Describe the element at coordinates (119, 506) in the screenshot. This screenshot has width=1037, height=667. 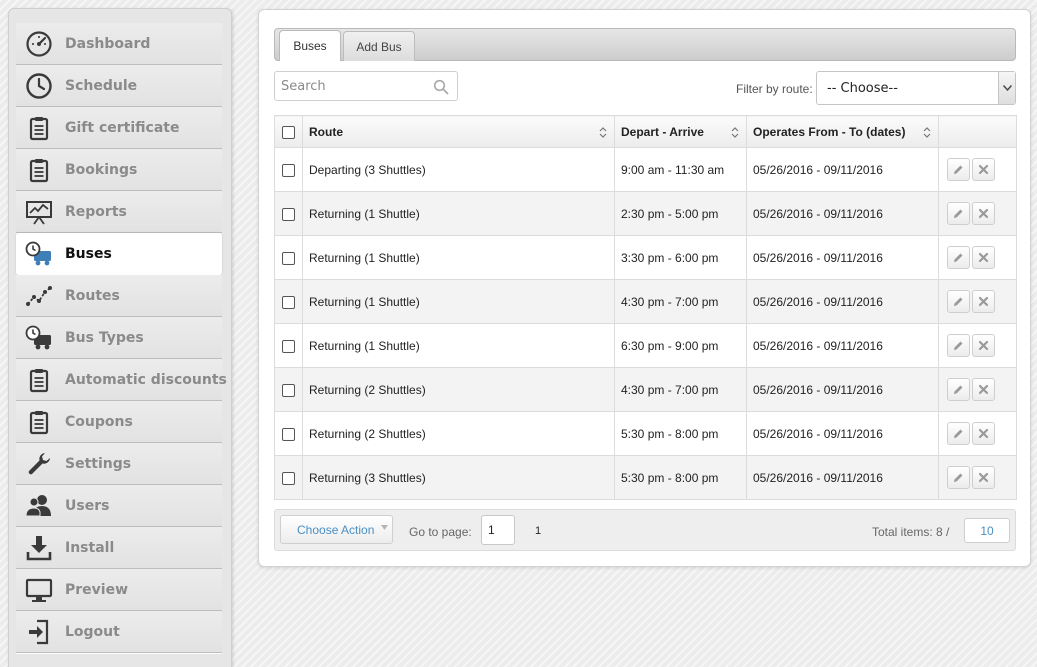
I see `sidebar-item-users: Users` at that location.